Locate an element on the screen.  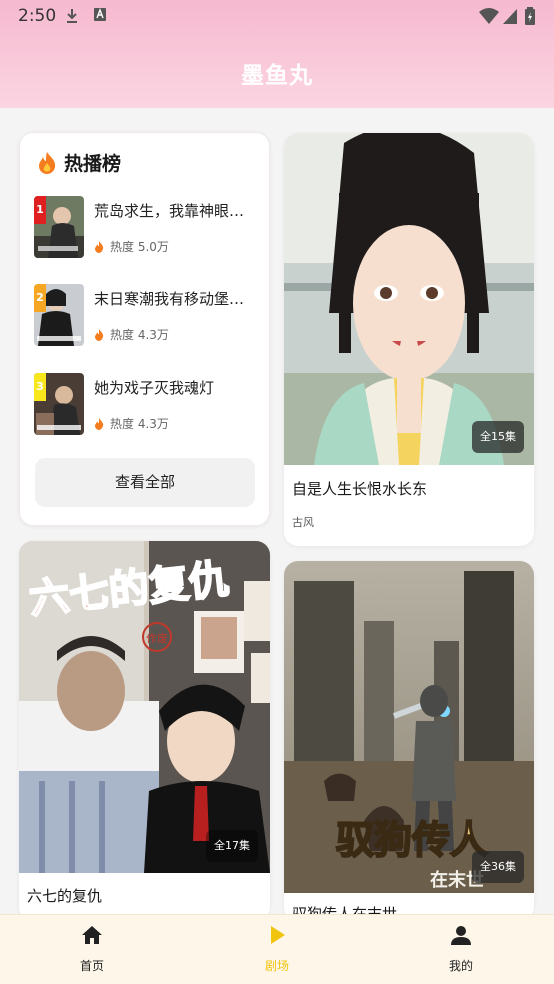
text-a-icon is located at coordinates (100, 14).